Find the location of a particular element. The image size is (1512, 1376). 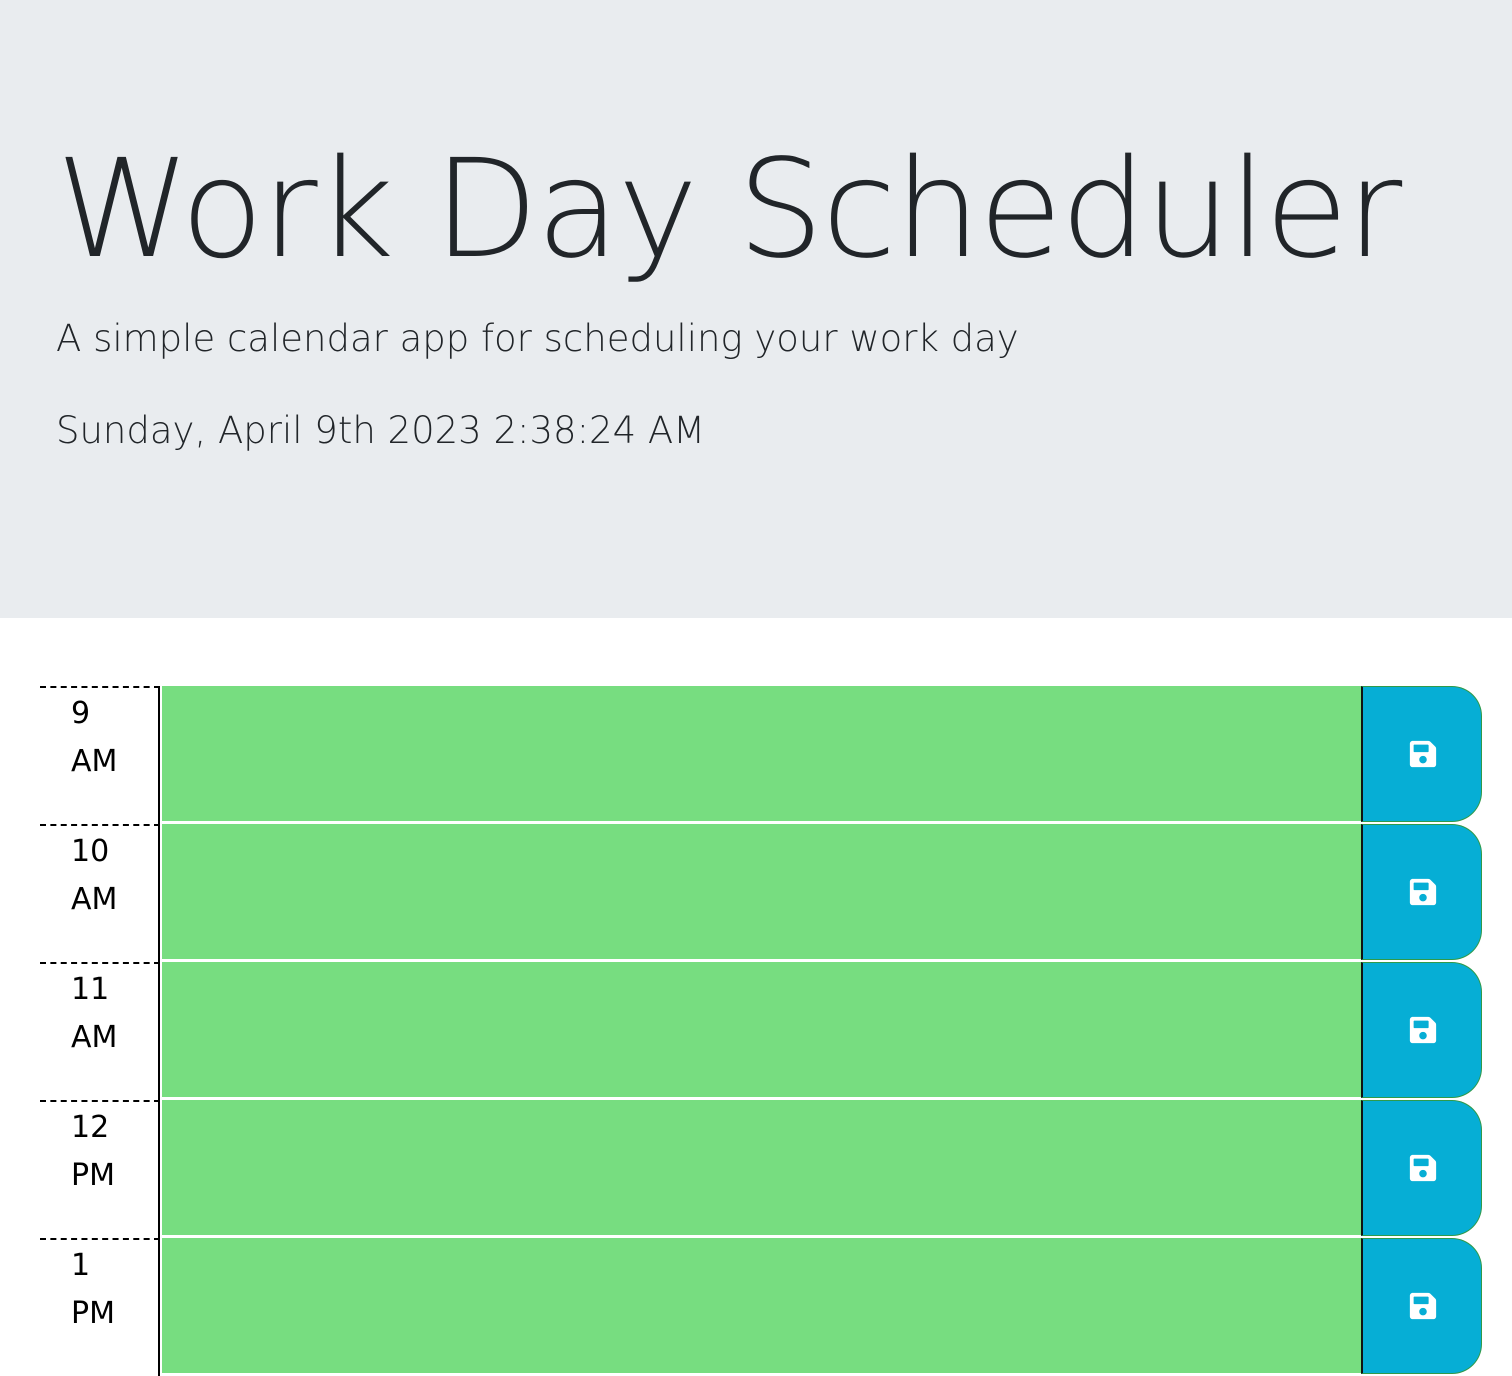

hour-number: 12 is located at coordinates (90, 1127).